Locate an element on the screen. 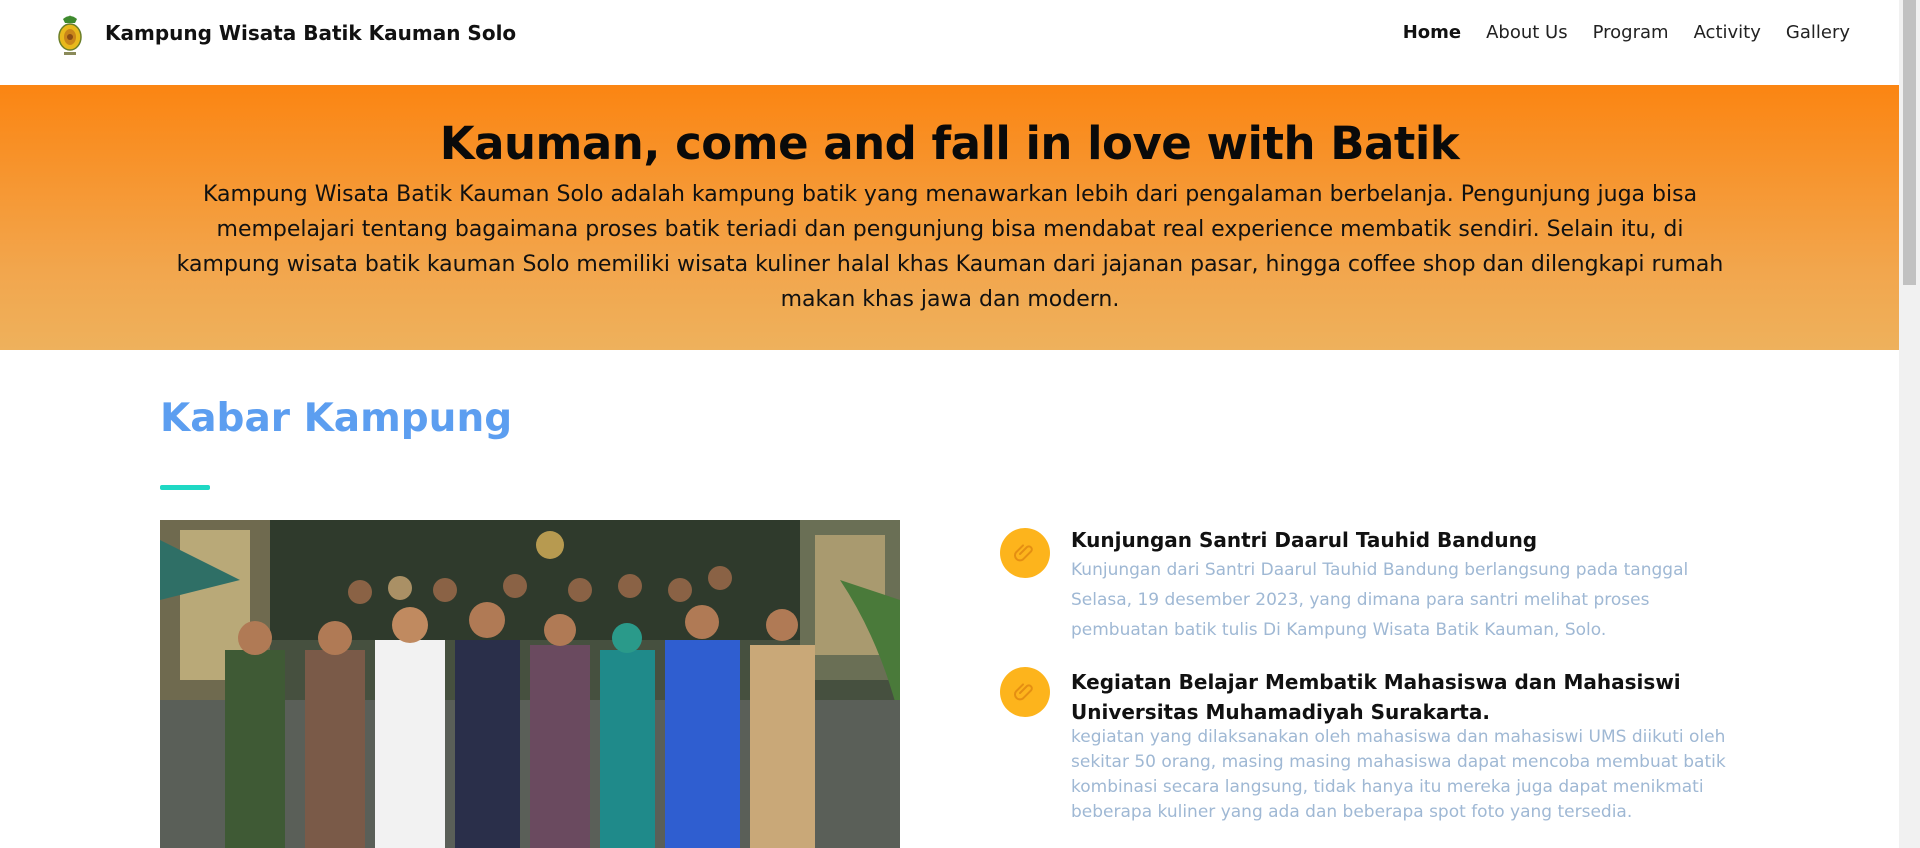 The height and width of the screenshot is (848, 1920). news-title: Kunjungan Santri Daarul Tauhid Bandung is located at coordinates (1381, 540).